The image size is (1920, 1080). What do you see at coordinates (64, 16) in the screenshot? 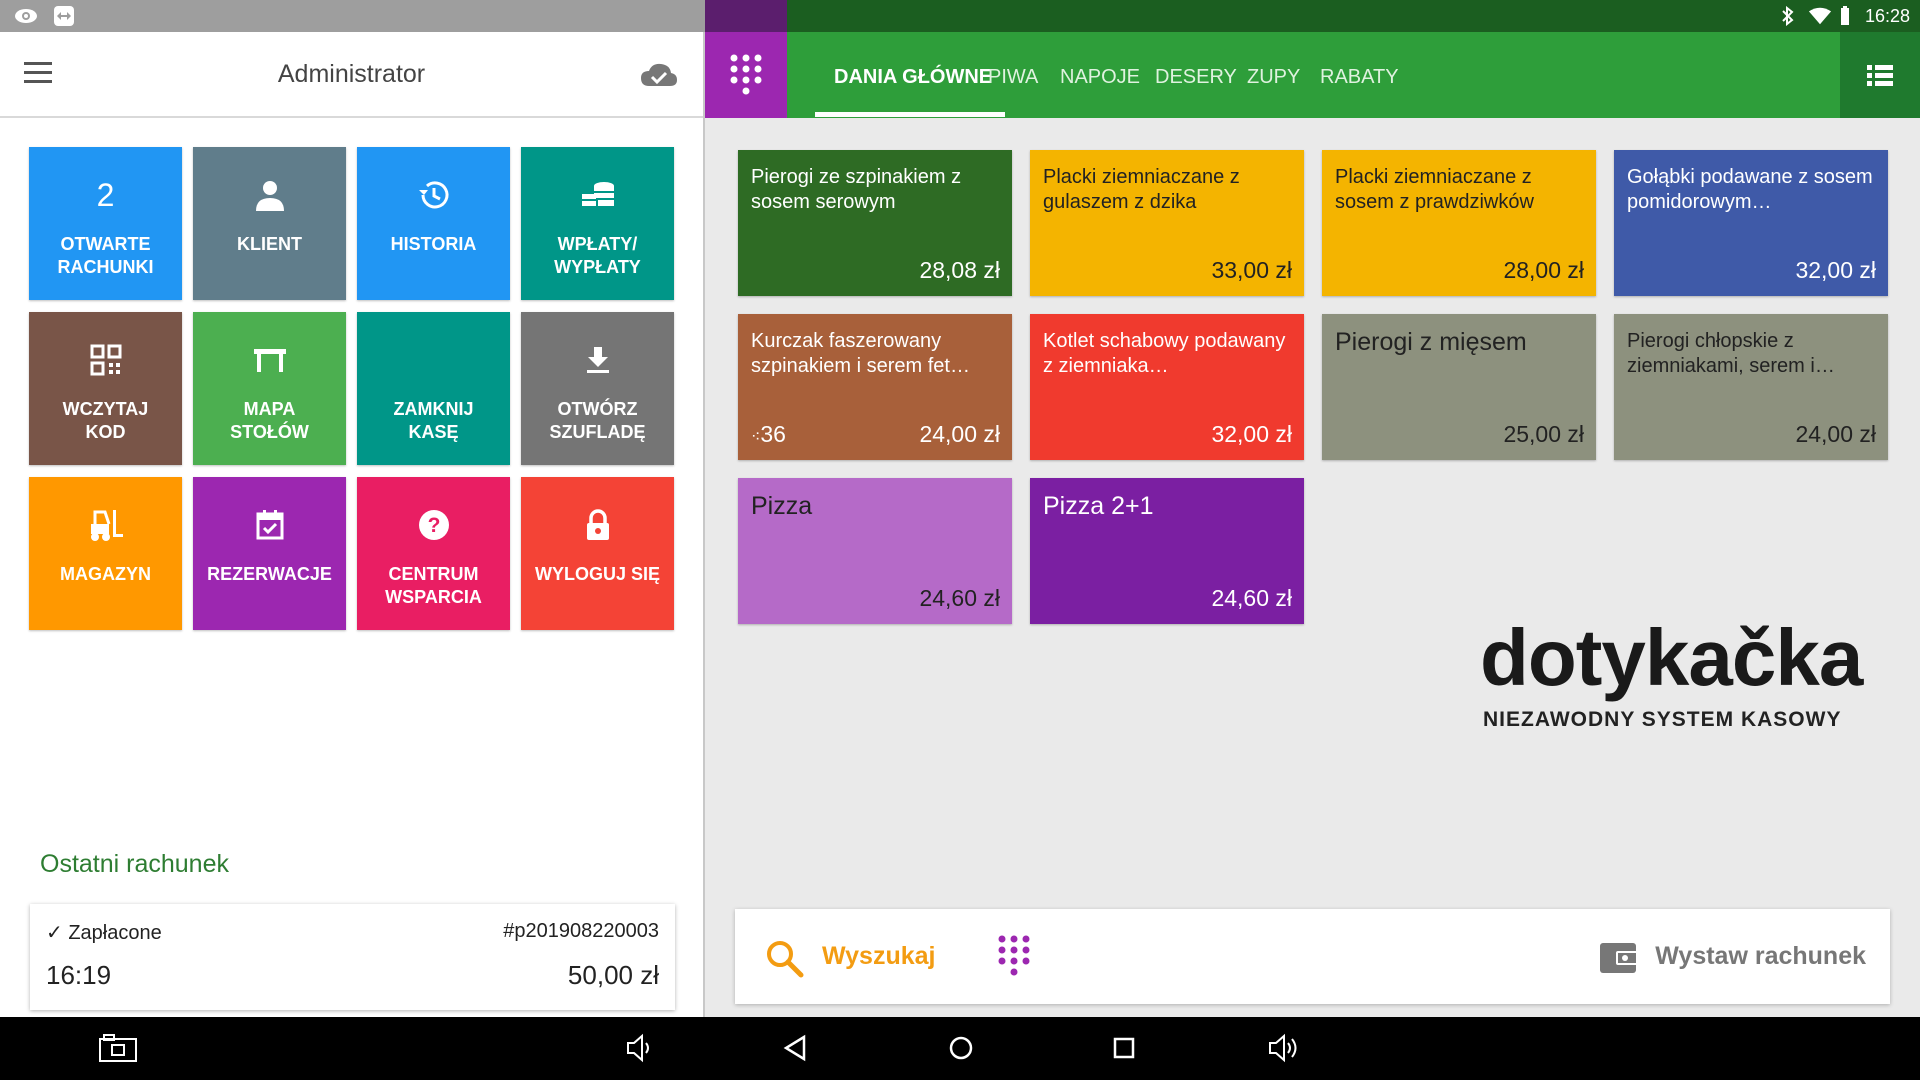
I see `teamviewer-icon` at bounding box center [64, 16].